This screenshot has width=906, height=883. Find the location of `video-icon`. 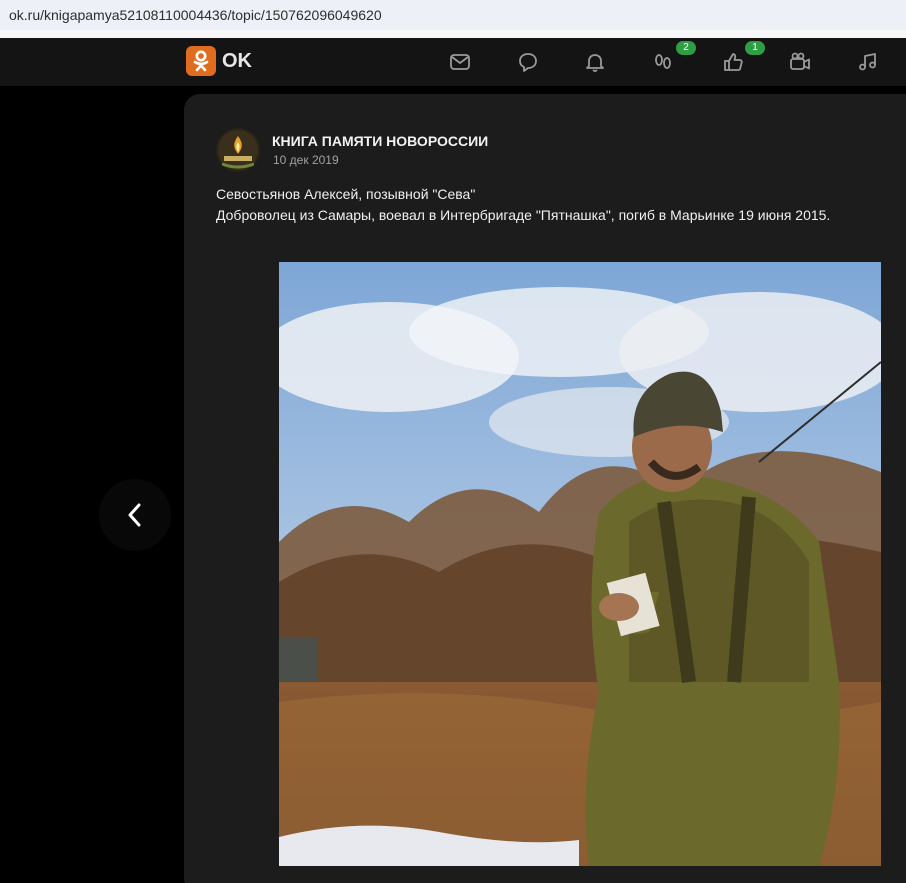

video-icon is located at coordinates (800, 62).